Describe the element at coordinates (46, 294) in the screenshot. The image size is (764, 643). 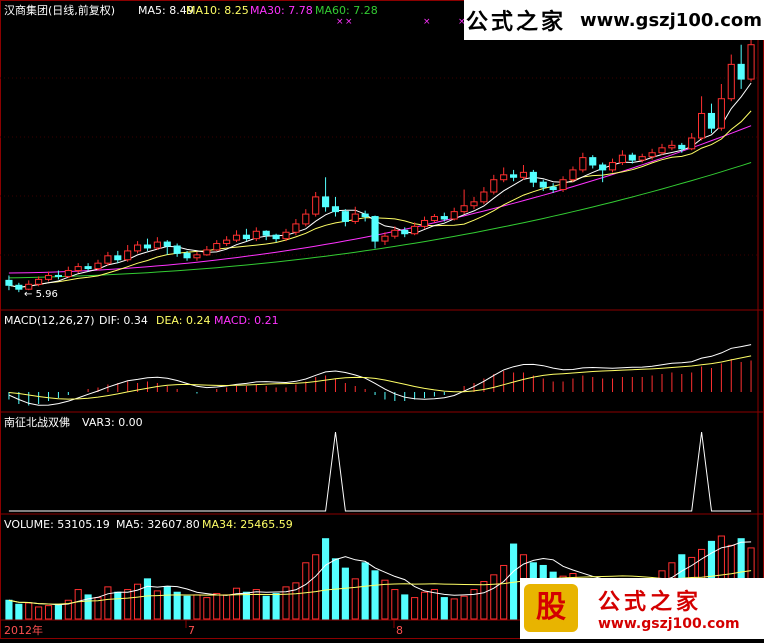
I see `low-marker-value: 5.96` at that location.